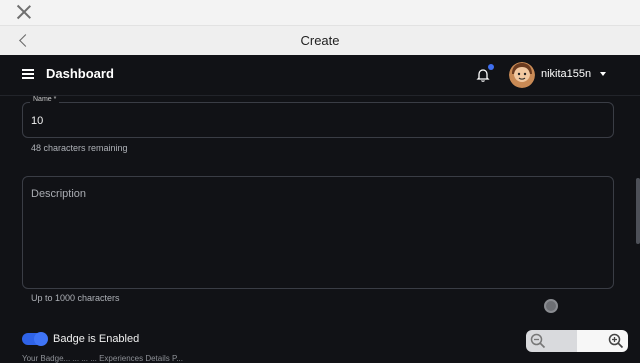 The width and height of the screenshot is (640, 363). I want to click on zoom-in-icon, so click(616, 341).